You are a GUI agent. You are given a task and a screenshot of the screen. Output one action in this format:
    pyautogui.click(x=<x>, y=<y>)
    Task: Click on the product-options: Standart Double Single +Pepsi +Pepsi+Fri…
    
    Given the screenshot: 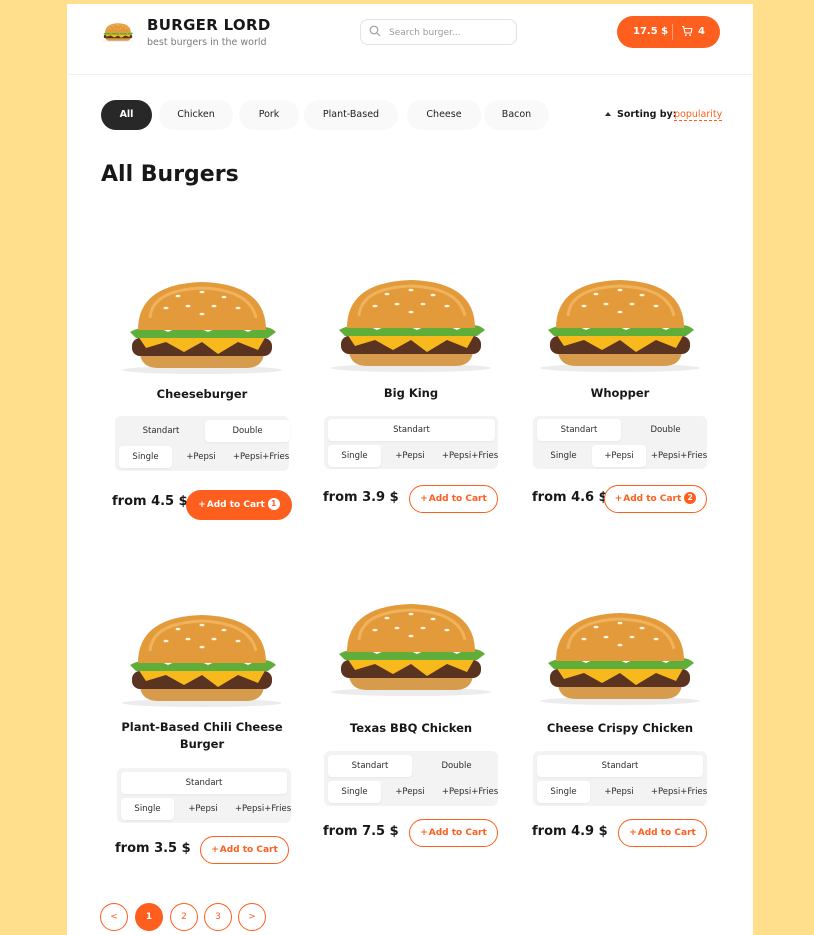 What is the action you would take?
    pyautogui.click(x=411, y=778)
    